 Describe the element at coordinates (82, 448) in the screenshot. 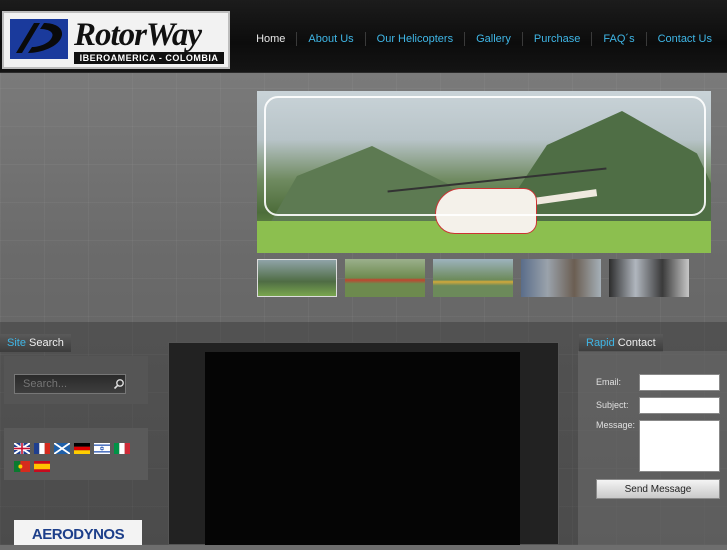

I see `german-flag-icon` at that location.